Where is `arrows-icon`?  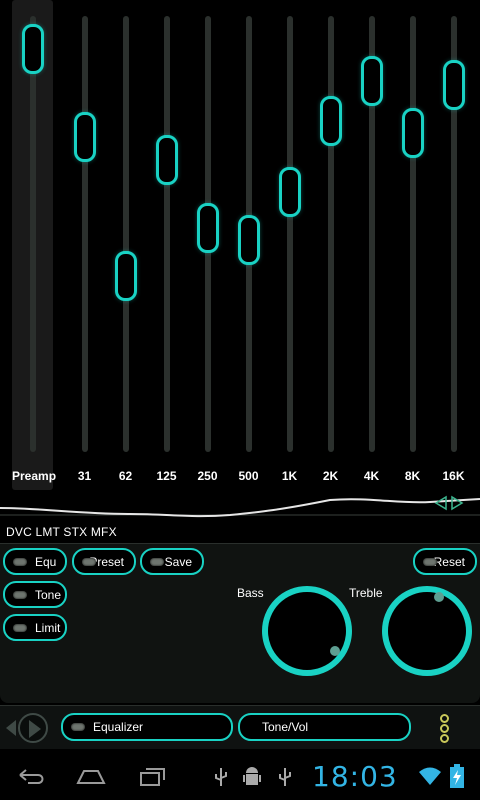 arrows-icon is located at coordinates (449, 503).